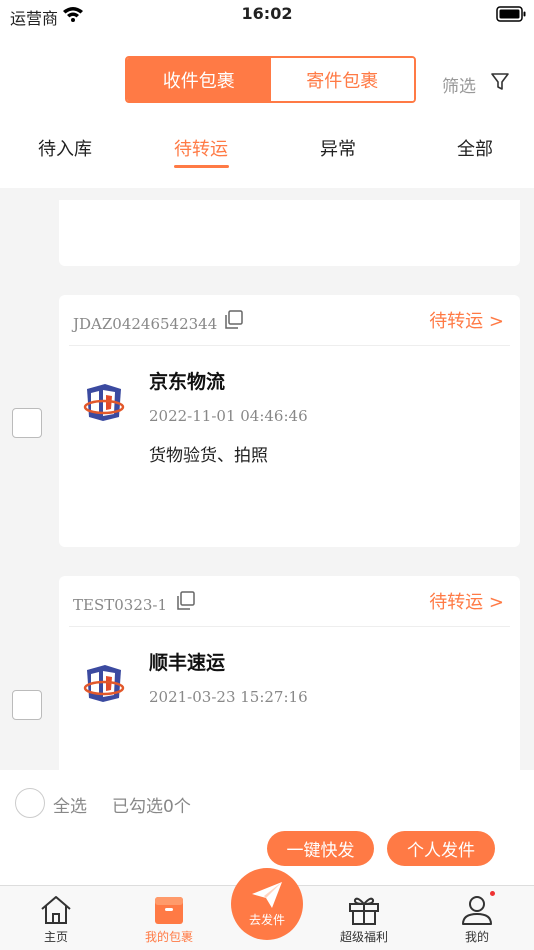  Describe the element at coordinates (70, 804) in the screenshot. I see `select-all-label: 全选` at that location.